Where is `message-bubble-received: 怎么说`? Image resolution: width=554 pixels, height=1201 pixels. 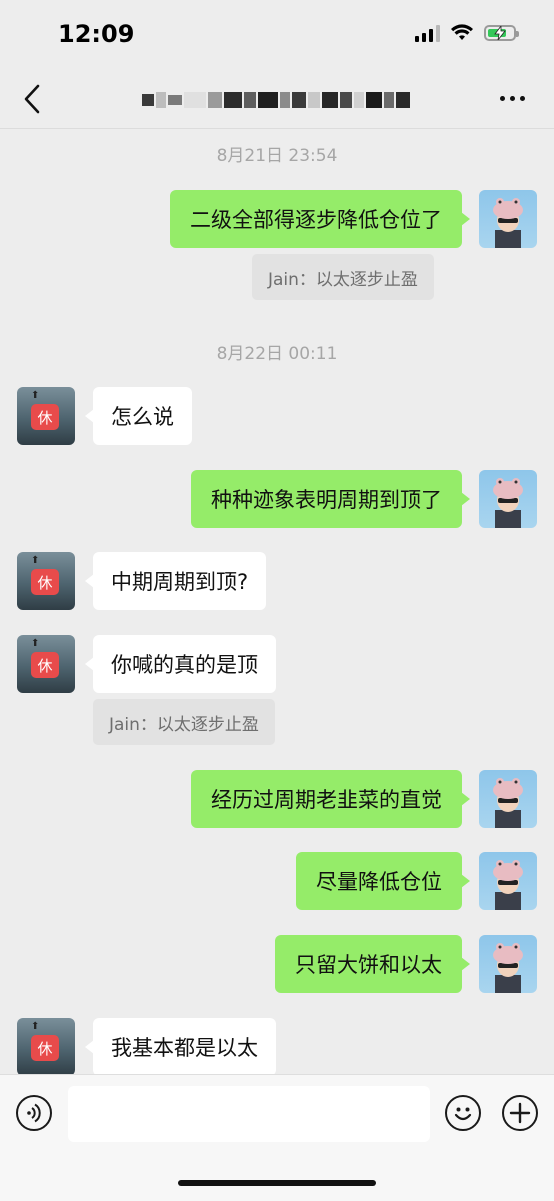 message-bubble-received: 怎么说 is located at coordinates (138, 416).